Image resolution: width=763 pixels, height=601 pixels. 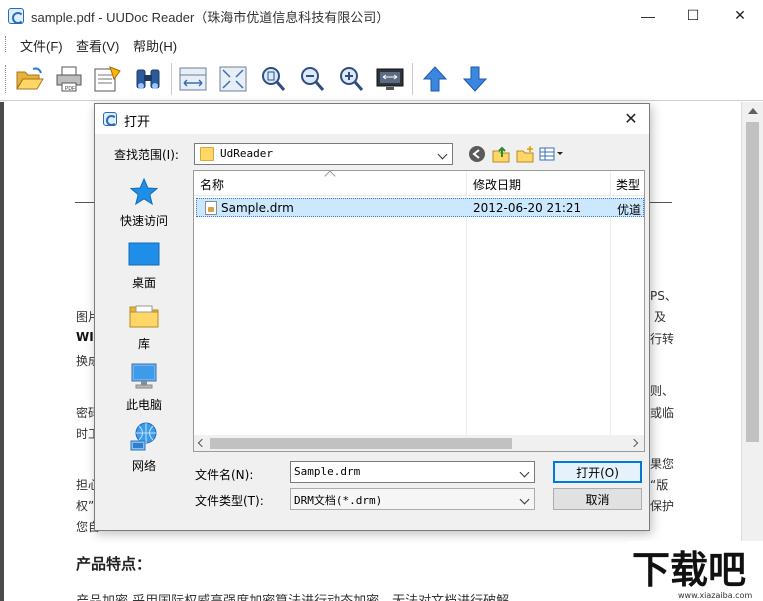 I want to click on minimize-button: —, so click(x=648, y=15).